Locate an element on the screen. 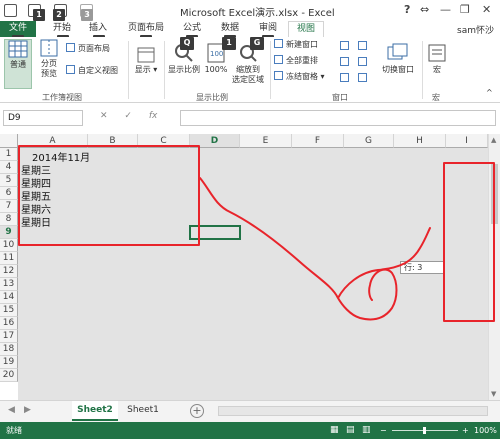 This screenshot has width=500, height=439. row-header: 19 is located at coordinates (9, 362).